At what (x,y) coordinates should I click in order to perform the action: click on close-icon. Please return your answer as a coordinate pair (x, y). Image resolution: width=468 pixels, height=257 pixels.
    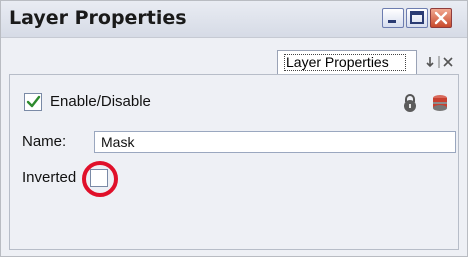
    Looking at the image, I should click on (441, 18).